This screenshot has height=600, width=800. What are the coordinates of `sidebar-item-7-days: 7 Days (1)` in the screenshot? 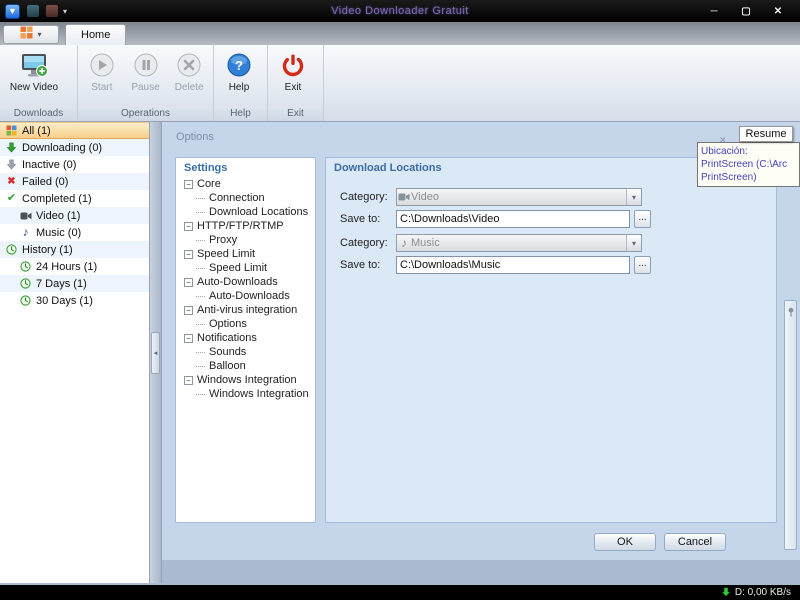 It's located at (74, 283).